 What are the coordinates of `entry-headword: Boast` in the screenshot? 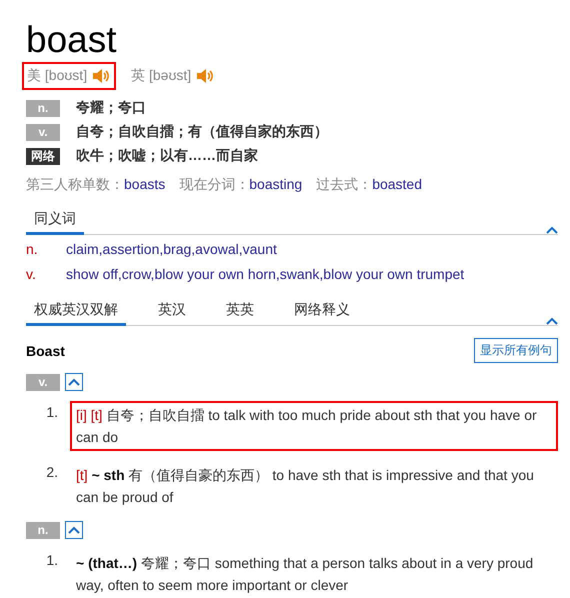 It's located at (45, 350).